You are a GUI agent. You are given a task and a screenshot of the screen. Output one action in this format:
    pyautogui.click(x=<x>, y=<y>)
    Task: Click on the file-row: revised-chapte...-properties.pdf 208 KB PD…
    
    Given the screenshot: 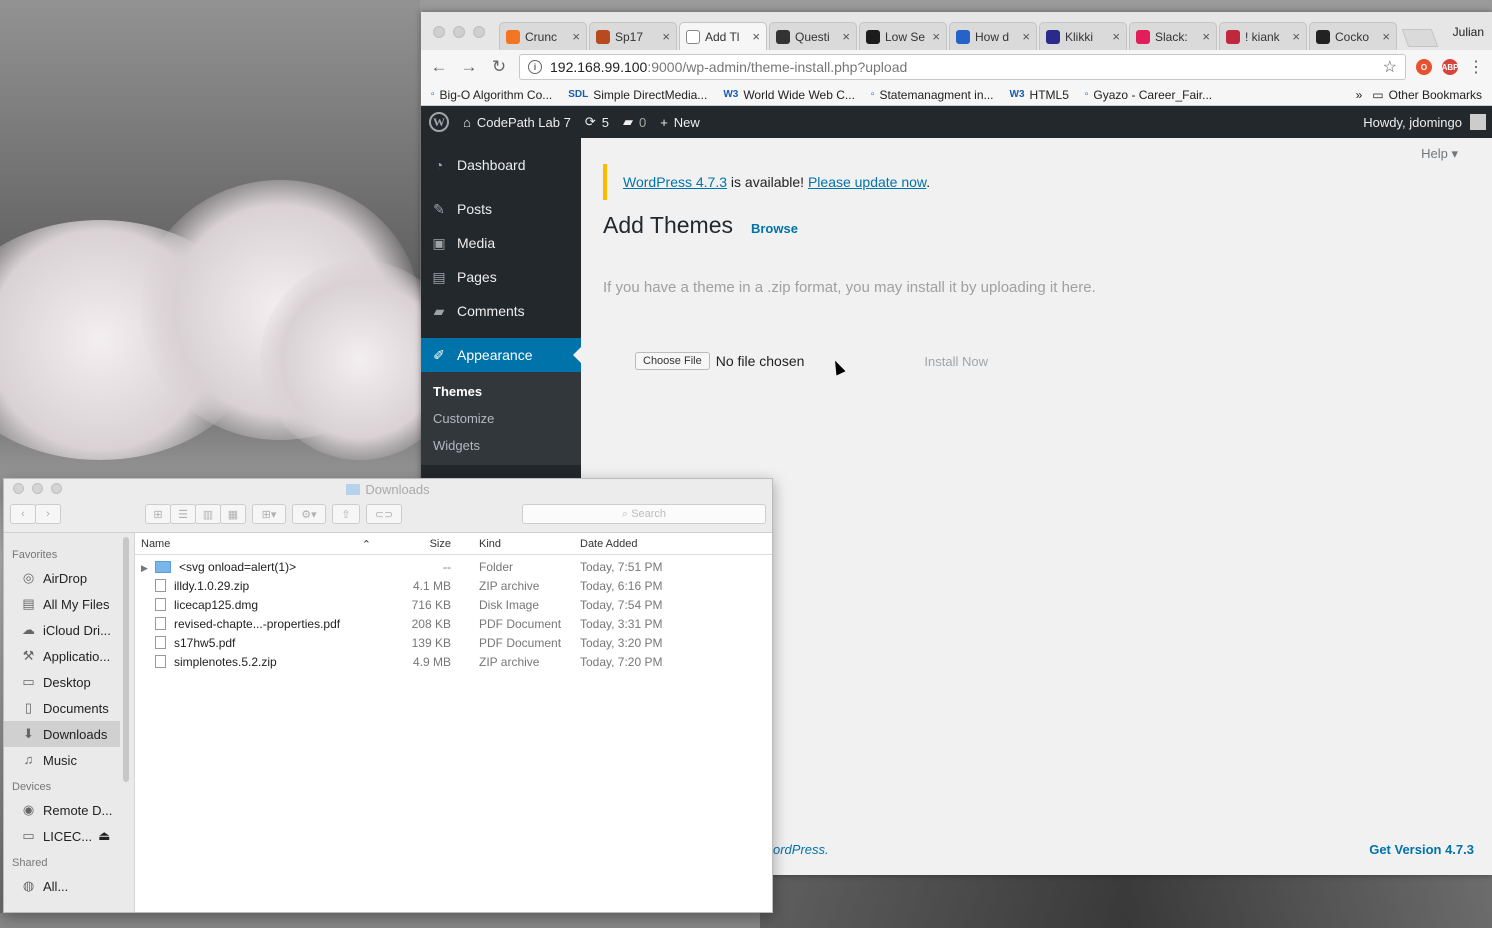 What is the action you would take?
    pyautogui.click(x=453, y=623)
    